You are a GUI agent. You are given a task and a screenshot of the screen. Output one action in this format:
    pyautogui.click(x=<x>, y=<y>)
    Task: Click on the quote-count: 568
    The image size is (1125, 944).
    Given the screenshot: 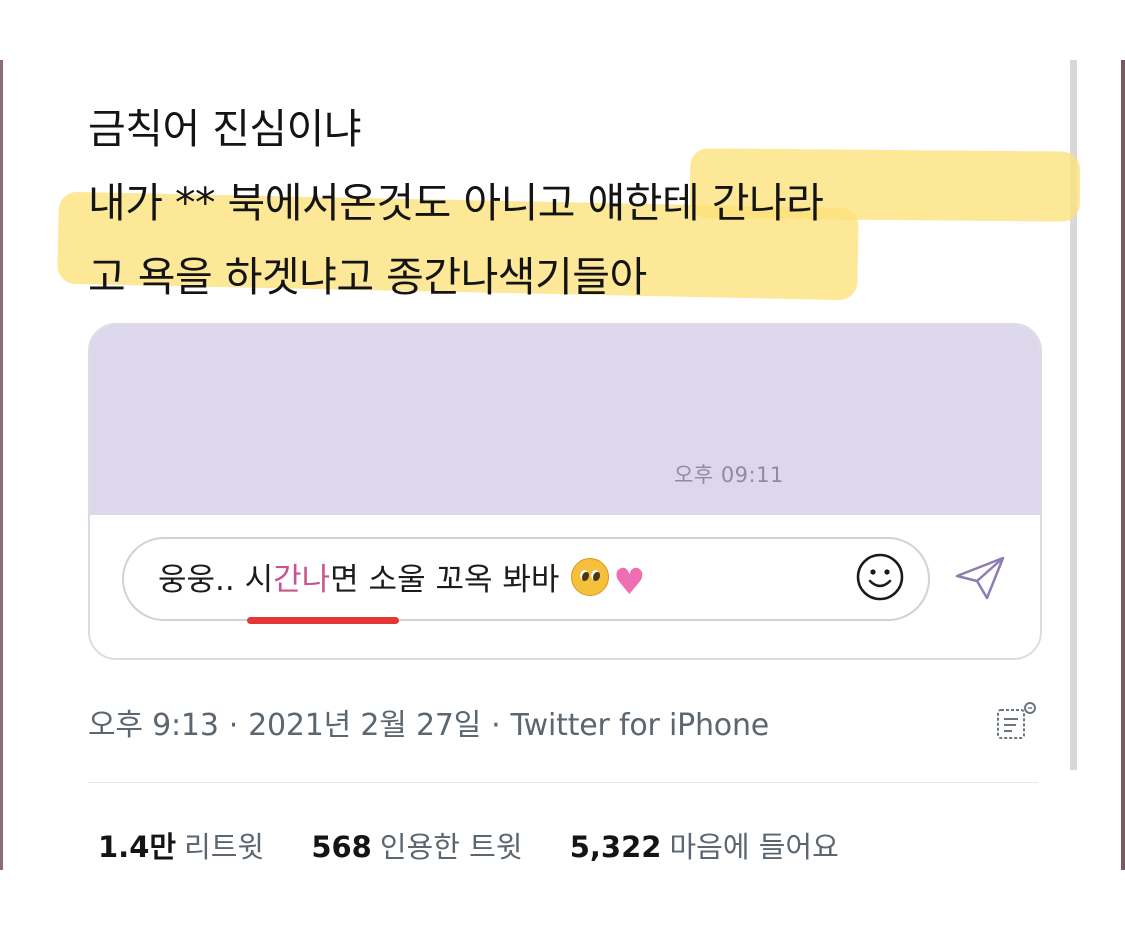 What is the action you would take?
    pyautogui.click(x=341, y=847)
    